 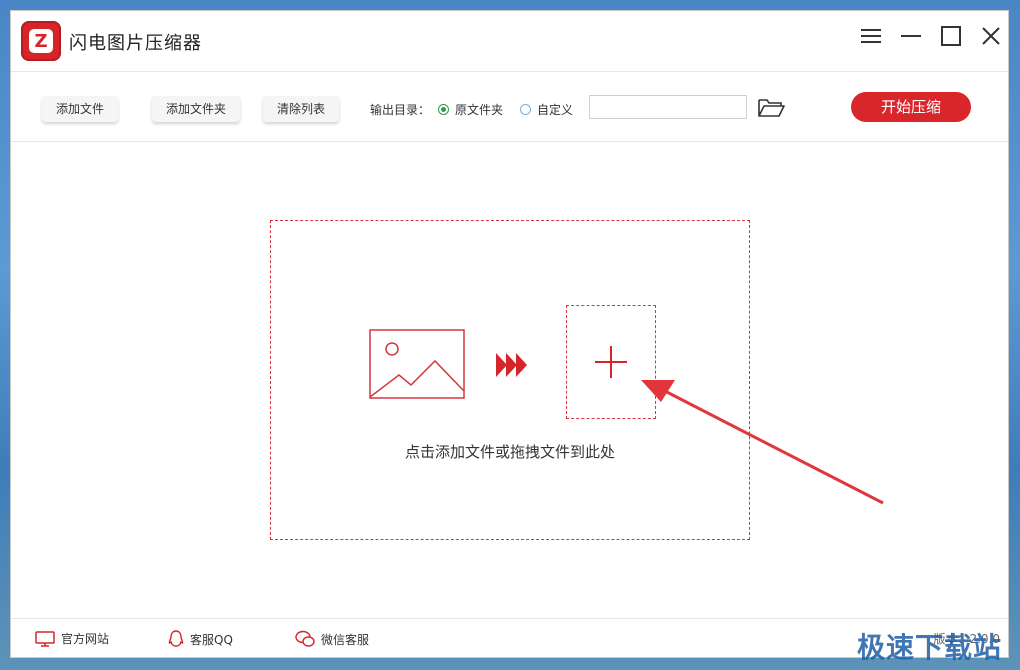 I want to click on maximize-icon, so click(x=951, y=36).